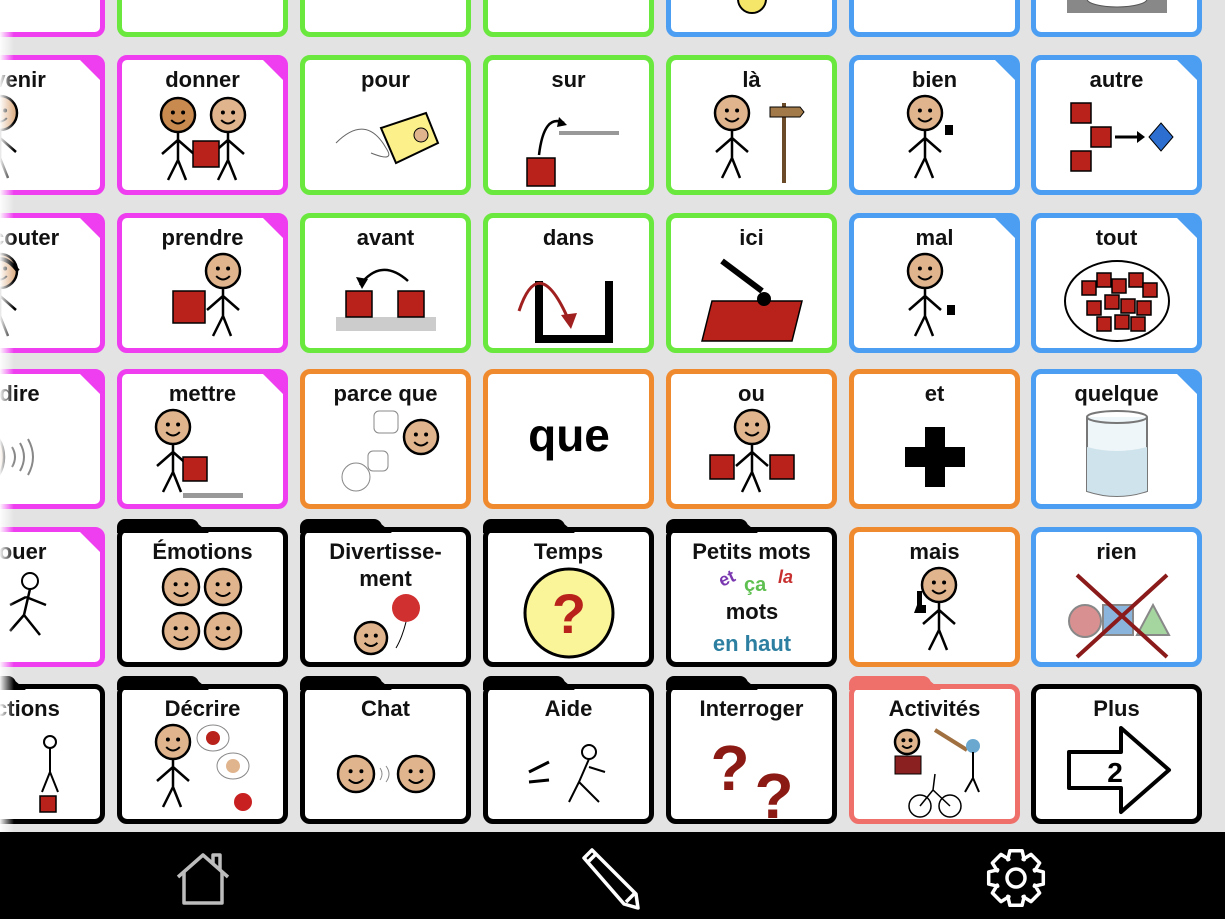  I want to click on cell-label: rien, so click(1116, 551).